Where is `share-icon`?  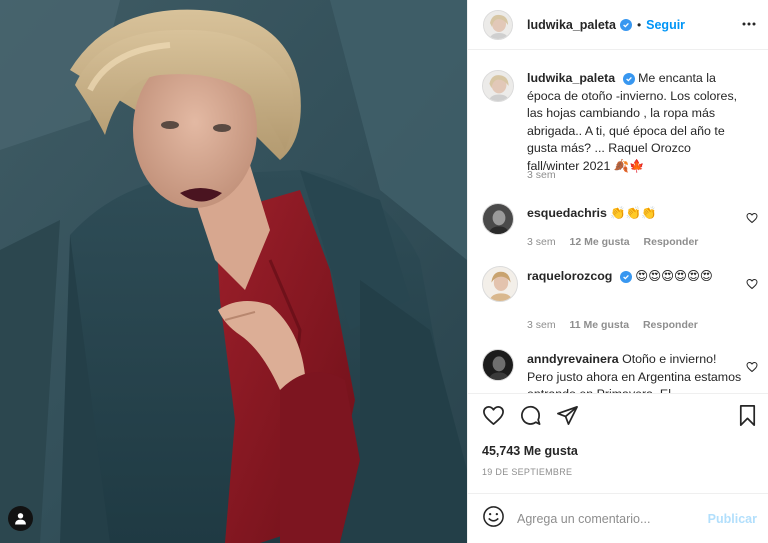
share-icon is located at coordinates (567, 418).